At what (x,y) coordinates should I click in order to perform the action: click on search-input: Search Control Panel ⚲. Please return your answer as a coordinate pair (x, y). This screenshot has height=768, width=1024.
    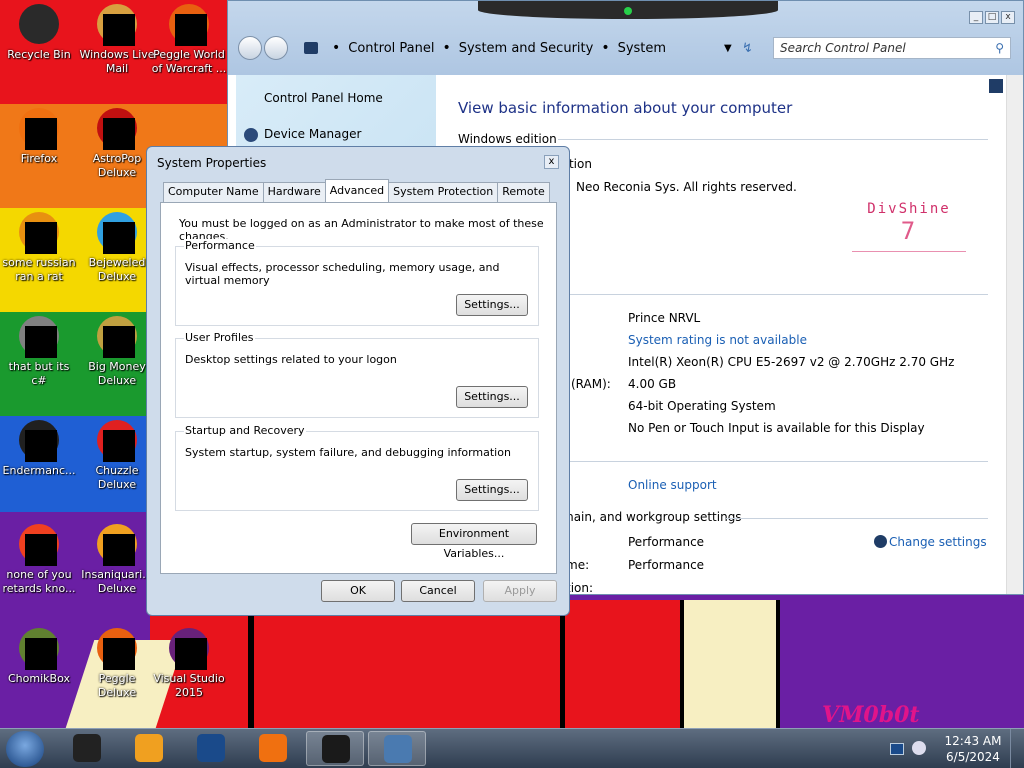
    Looking at the image, I should click on (892, 48).